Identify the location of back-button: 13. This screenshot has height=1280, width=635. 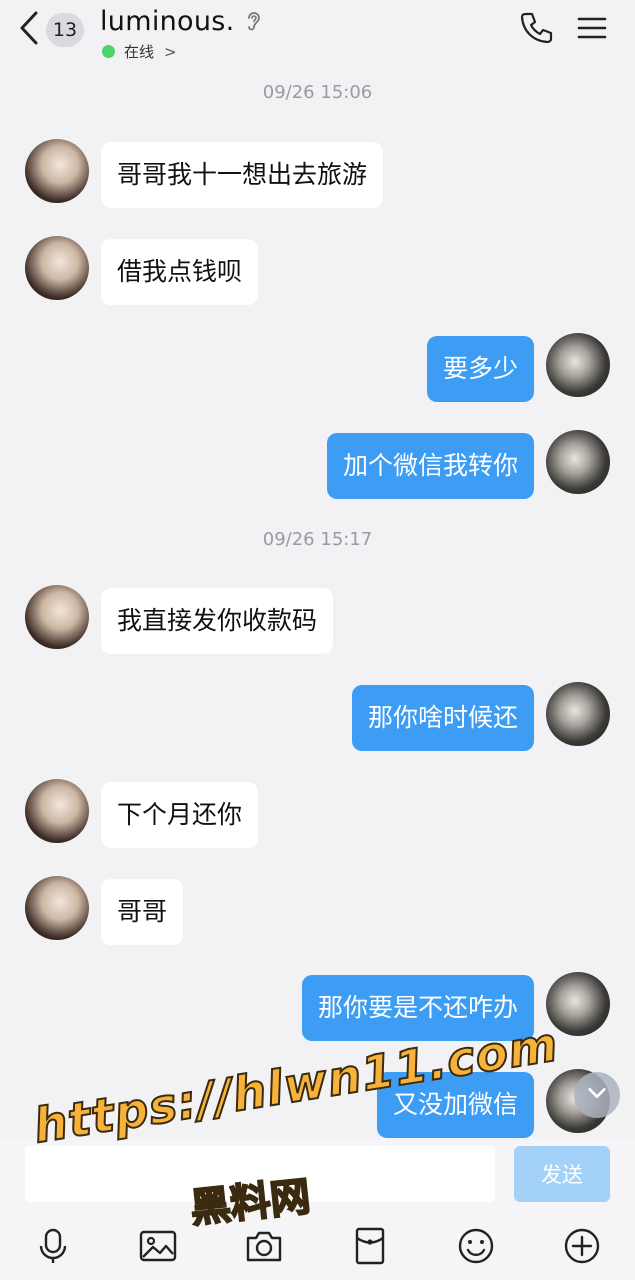
(58, 30).